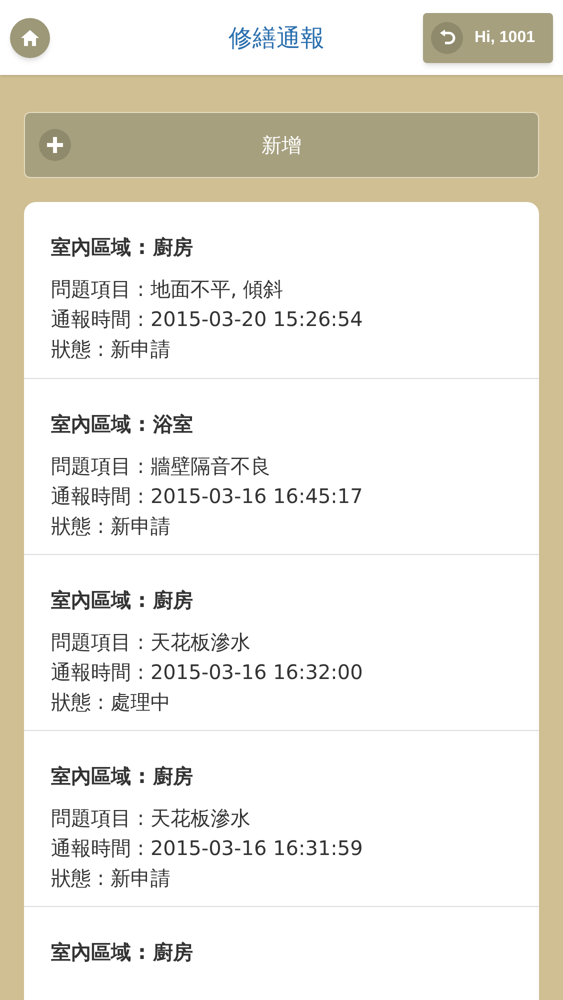  Describe the element at coordinates (111, 702) in the screenshot. I see `status-text: 狀態 : 處理中` at that location.